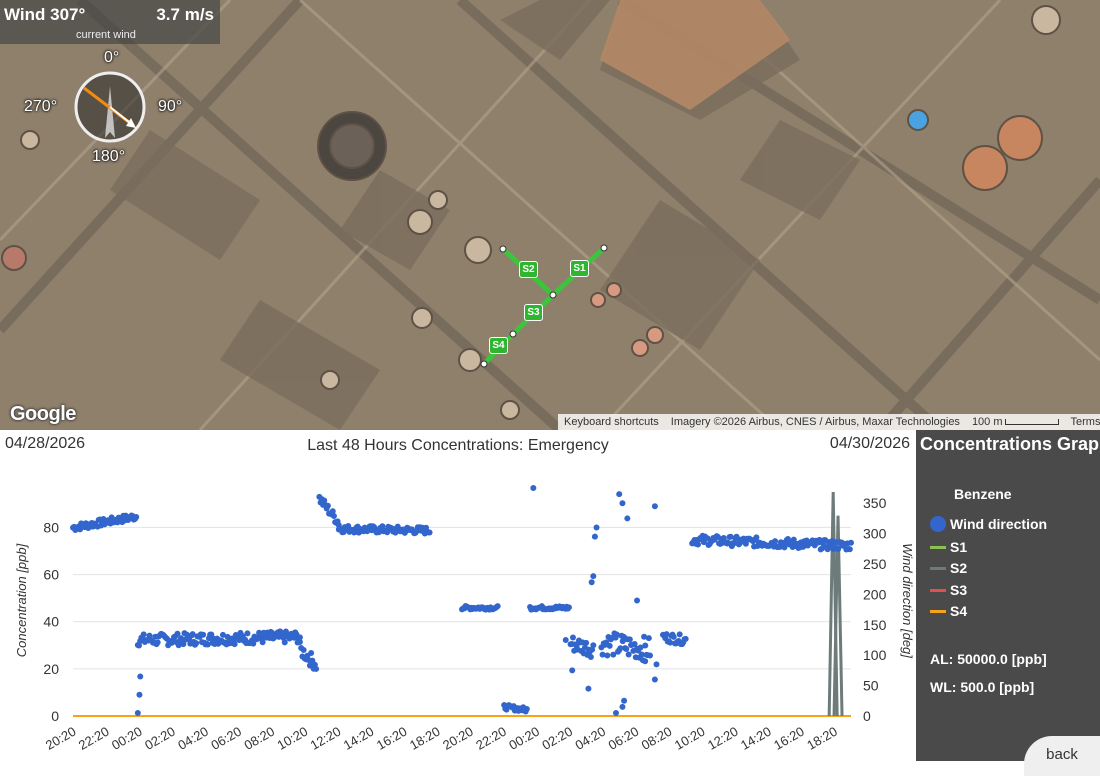 The height and width of the screenshot is (776, 1100). Describe the element at coordinates (185, 14) in the screenshot. I see `wind-speed-label: 3.7 m/s` at that location.